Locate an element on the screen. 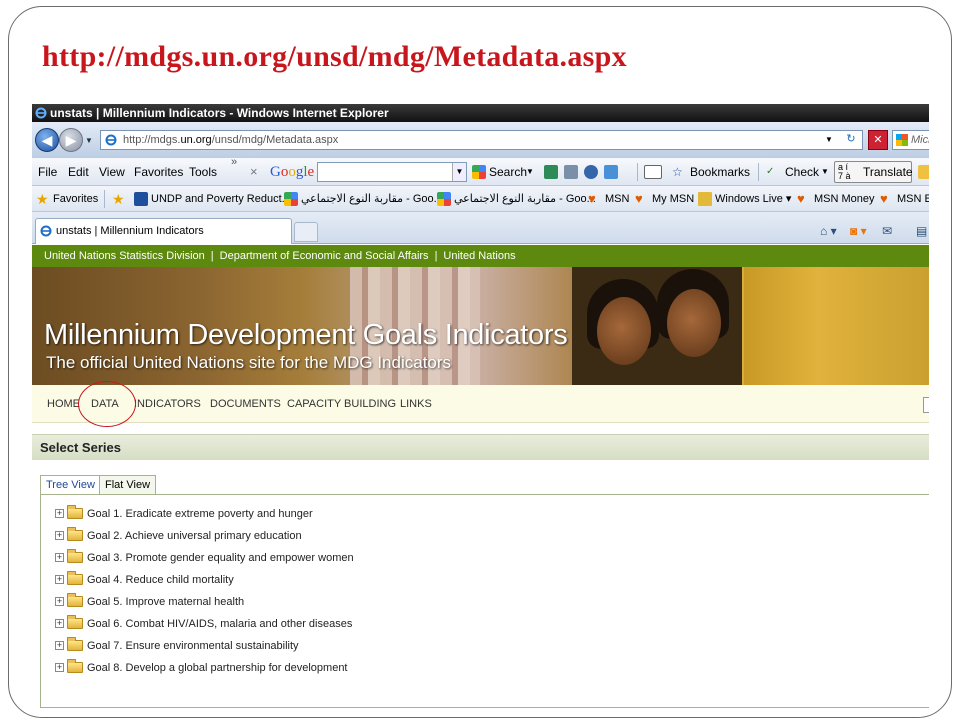 This screenshot has height=720, width=960. fav-my-msn-label: My MSN is located at coordinates (673, 199).